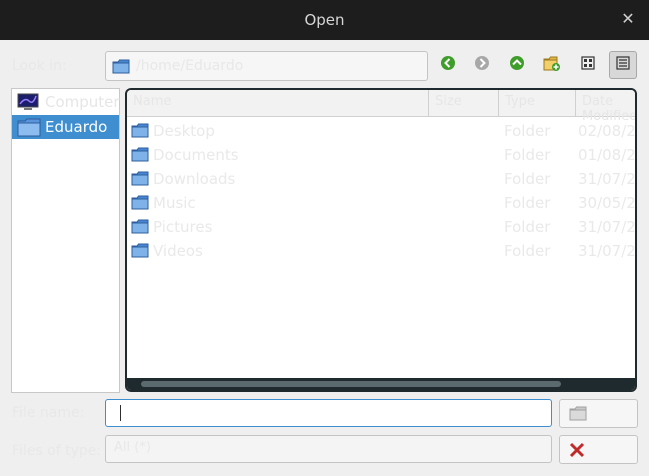  What do you see at coordinates (39, 66) in the screenshot?
I see `look-in-label: Look in:` at bounding box center [39, 66].